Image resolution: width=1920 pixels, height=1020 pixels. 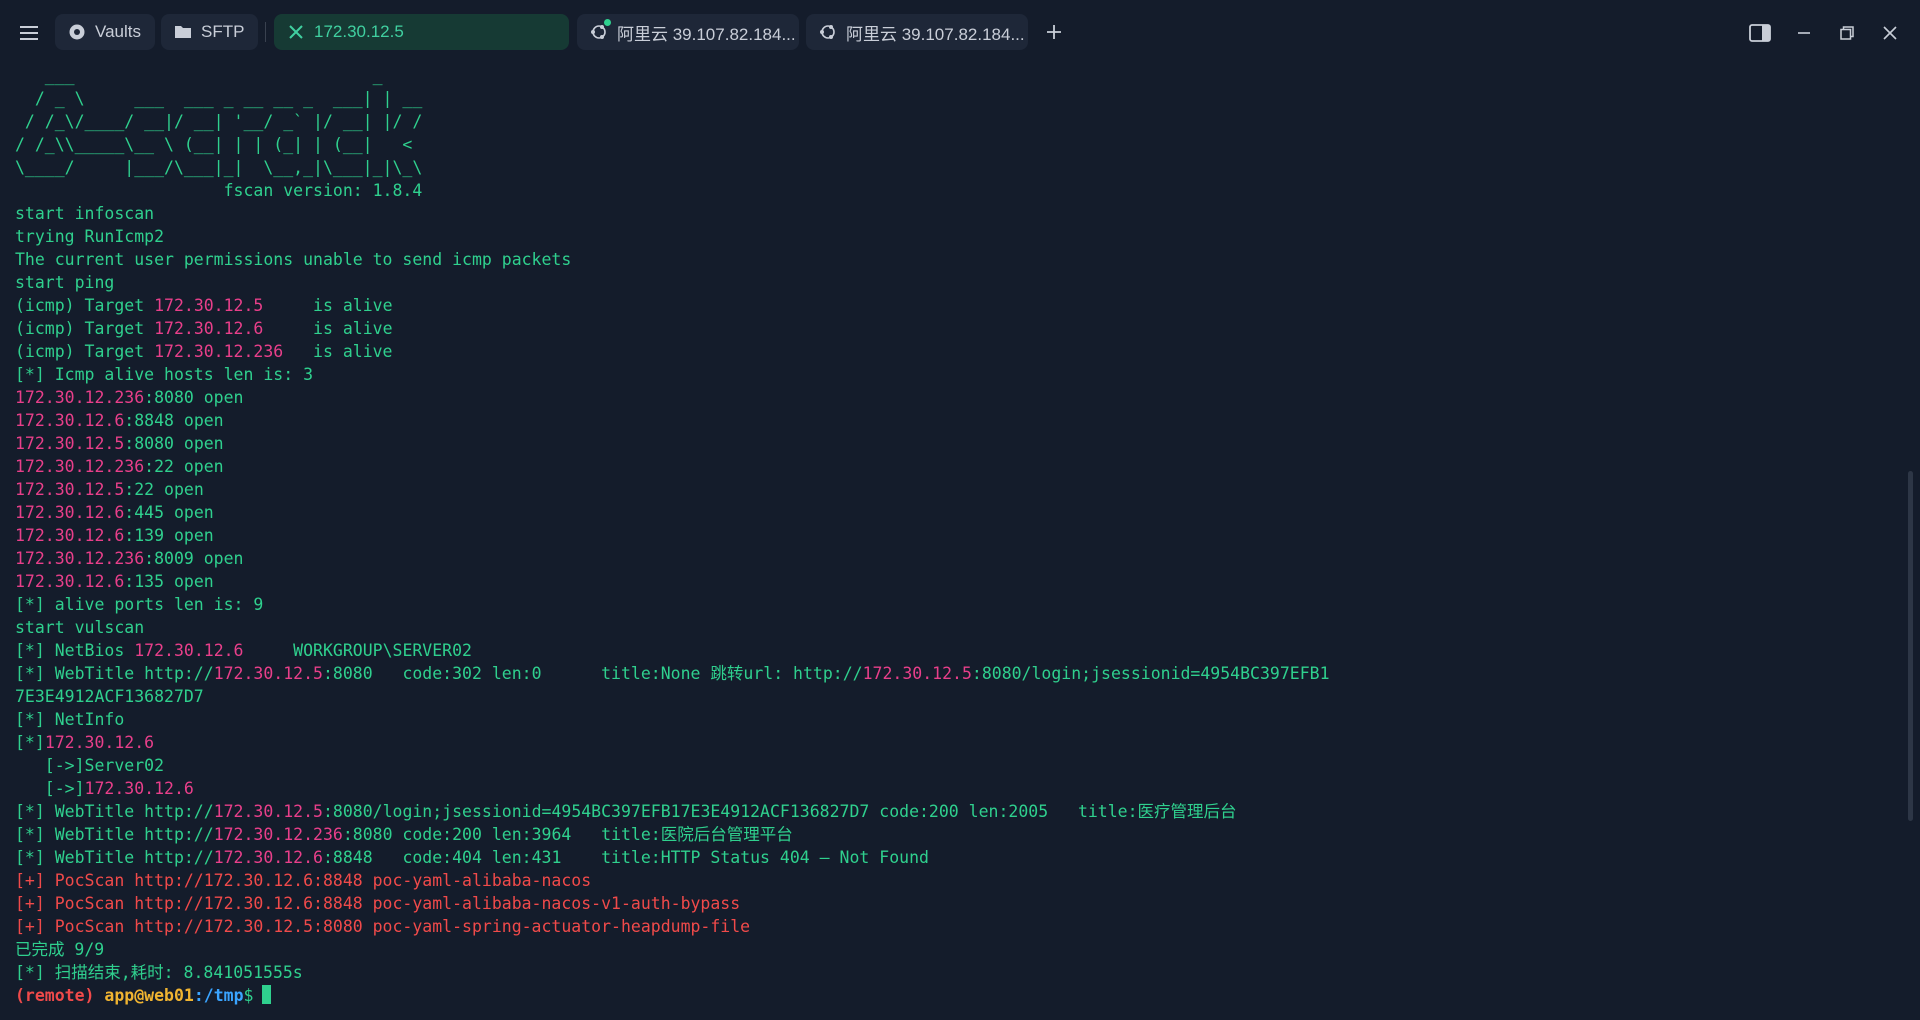 I want to click on start-vulscan-line: start vulscan, so click(x=80, y=627).